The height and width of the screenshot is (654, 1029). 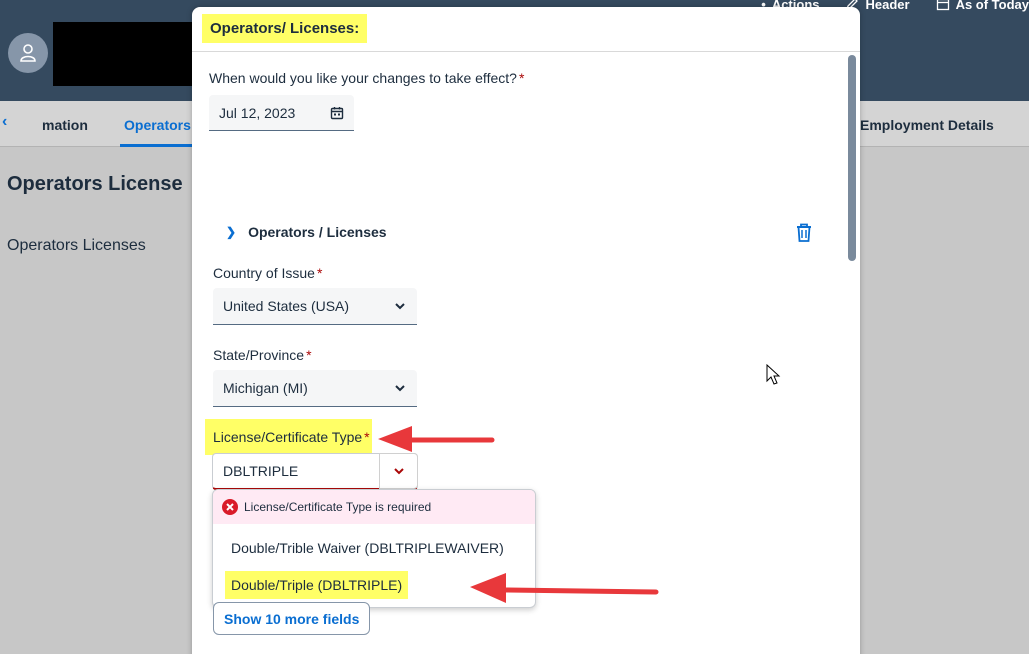 I want to click on chevron-down-icon: ❯, so click(x=231, y=232).